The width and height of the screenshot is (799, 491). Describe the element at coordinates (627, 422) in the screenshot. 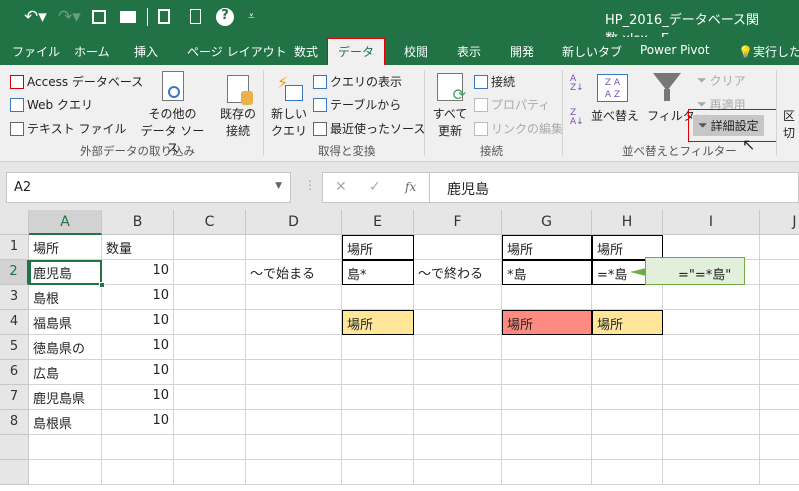

I see `cell-H8` at that location.